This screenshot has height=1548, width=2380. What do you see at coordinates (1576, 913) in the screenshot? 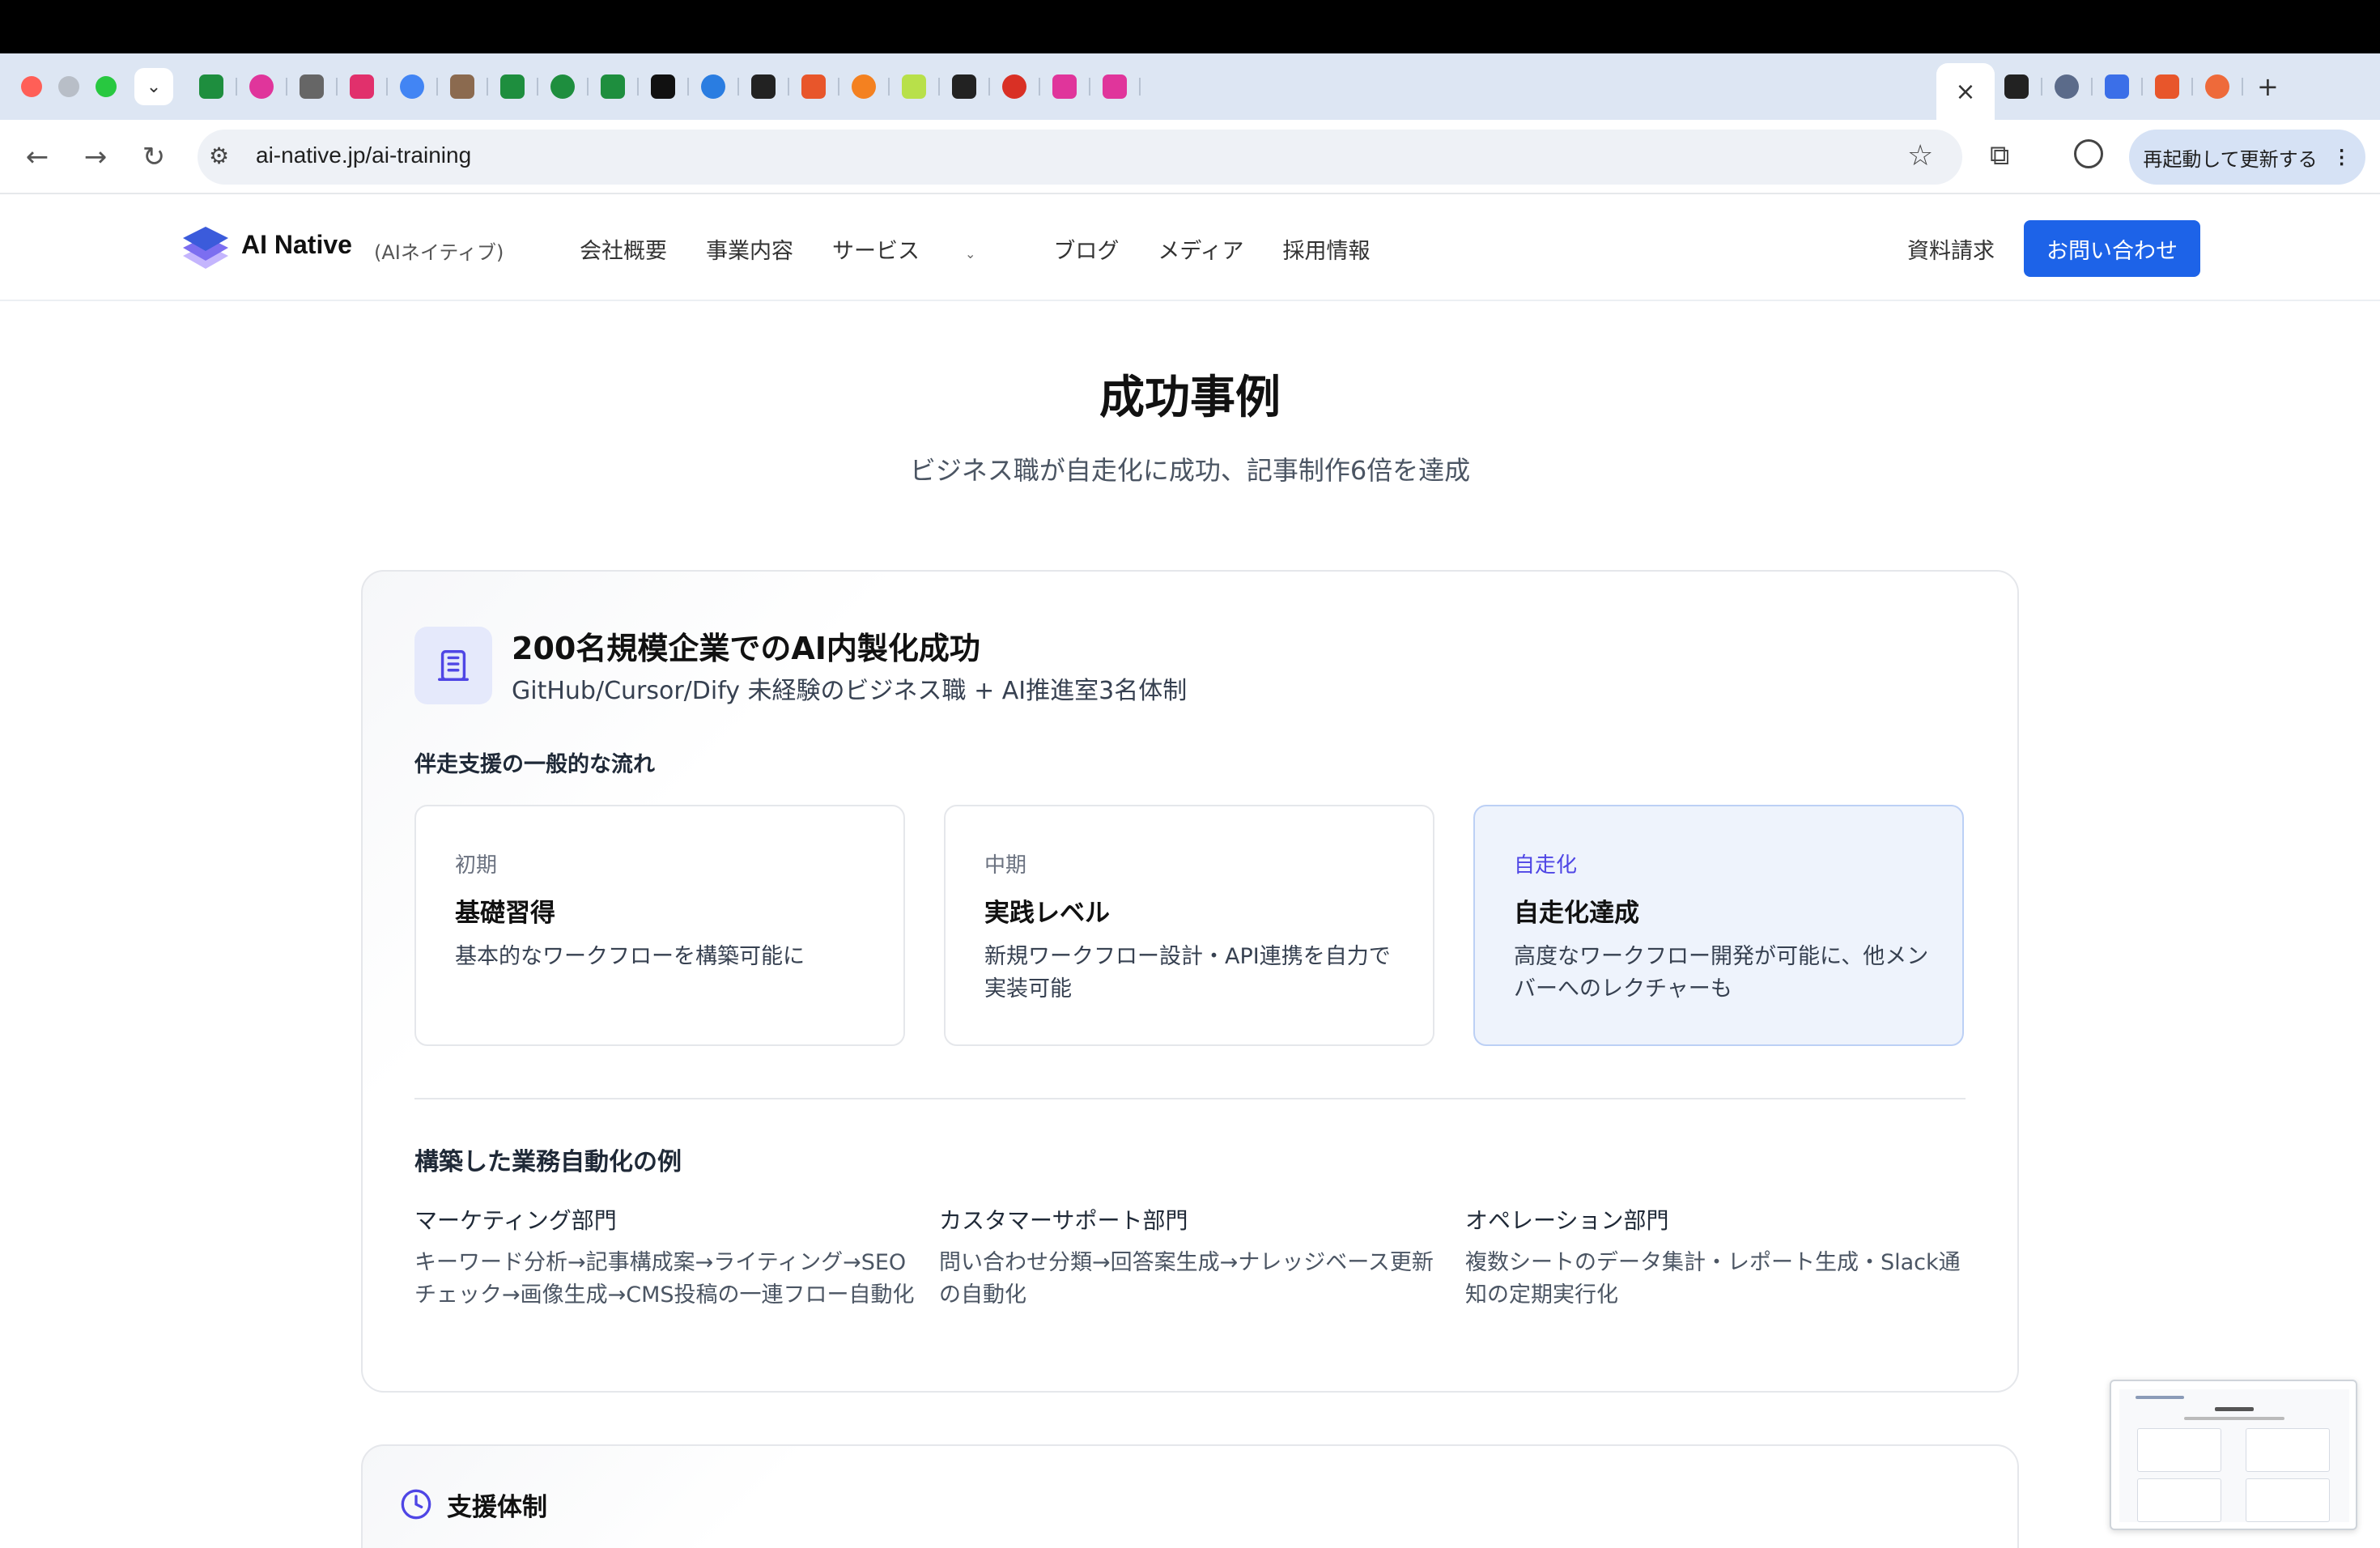
I see `phase-name: 自走化達成` at bounding box center [1576, 913].